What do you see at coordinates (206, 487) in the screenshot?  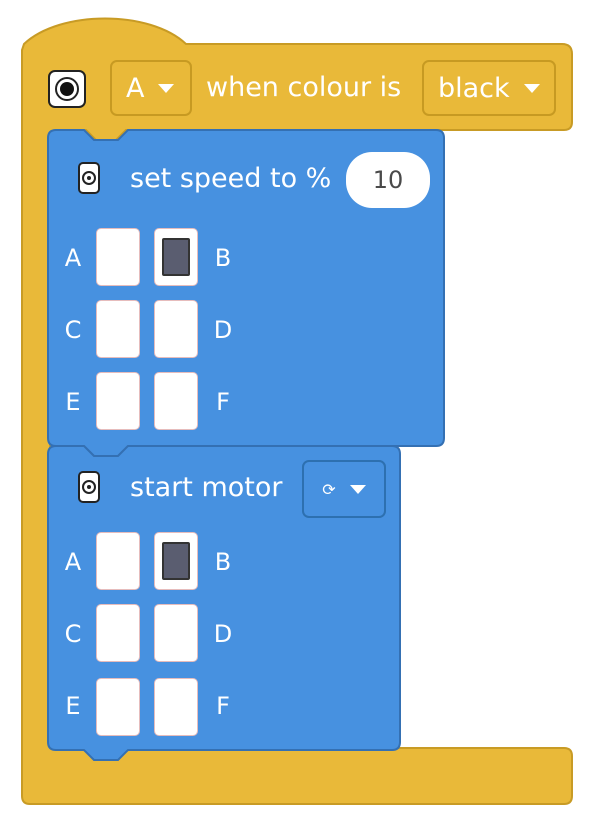 I see `start-motor-label: start motor` at bounding box center [206, 487].